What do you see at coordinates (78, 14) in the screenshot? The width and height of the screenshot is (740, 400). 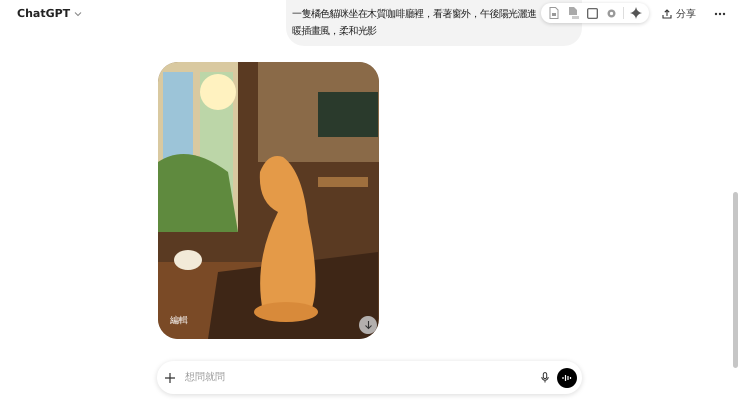 I see `chevron-icon` at bounding box center [78, 14].